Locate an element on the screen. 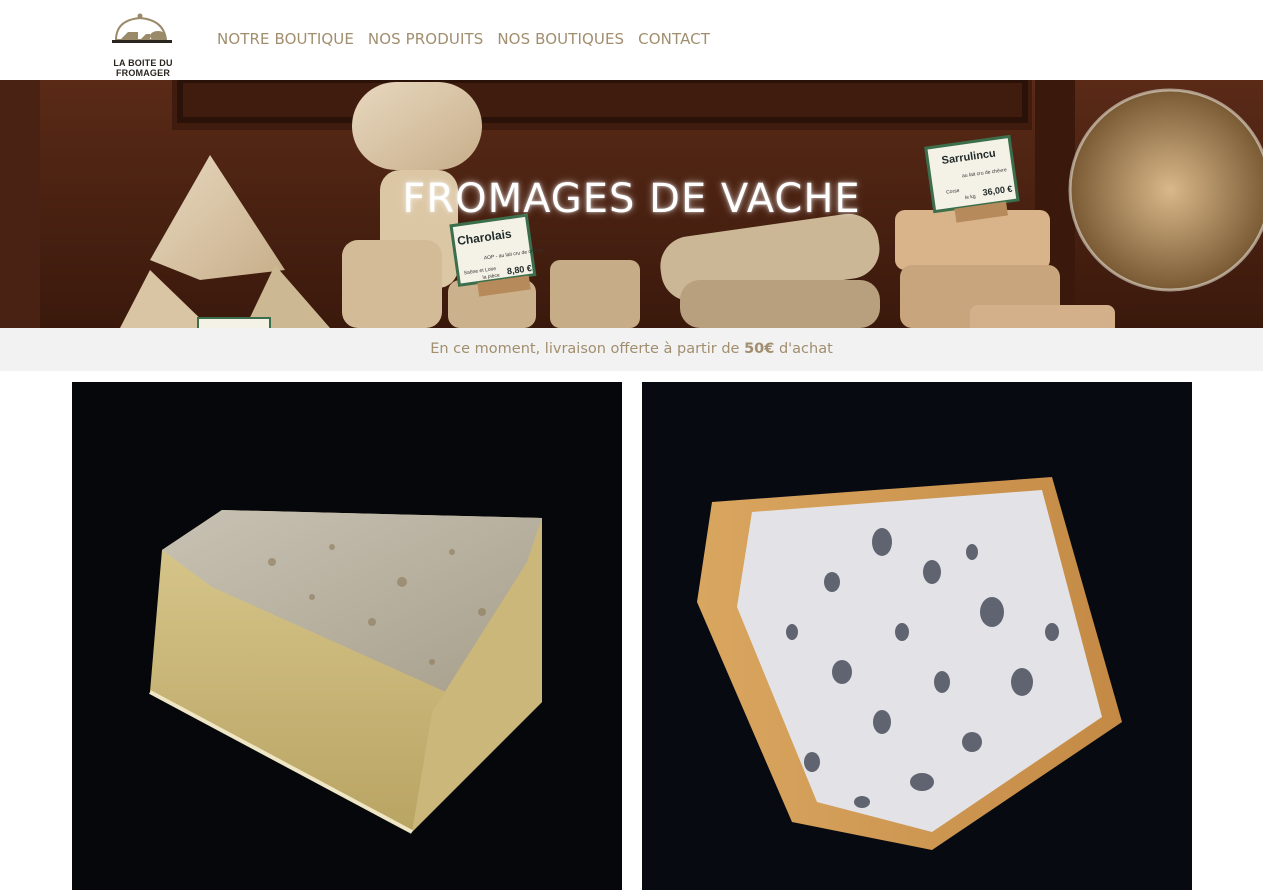 The height and width of the screenshot is (890, 1263). nav-nos-produits: NOS PRODUITS is located at coordinates (425, 39).